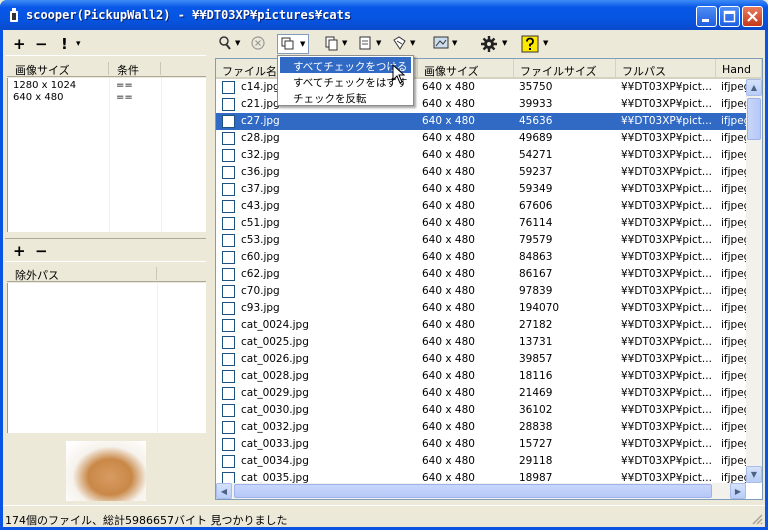 This screenshot has height=530, width=768. I want to click on vertical-scroll-thumb, so click(754, 119).